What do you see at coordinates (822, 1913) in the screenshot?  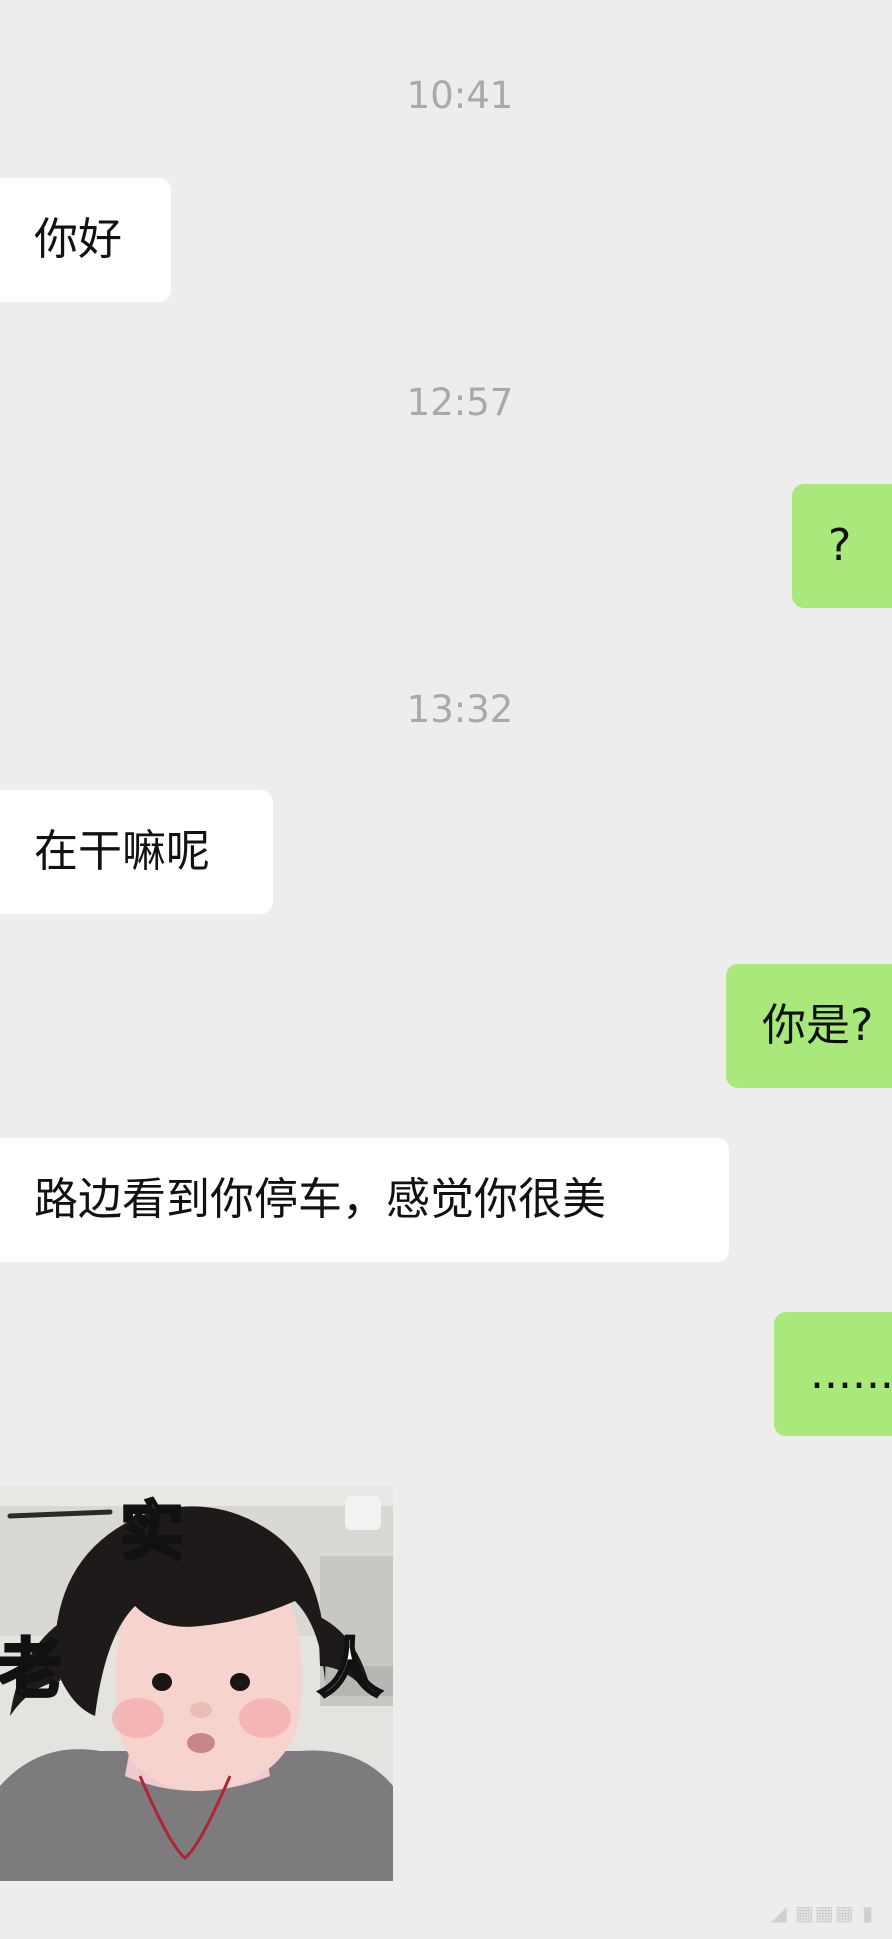 I see `weibo-watermark-icon: ◢ ▦▦▦ ▮` at bounding box center [822, 1913].